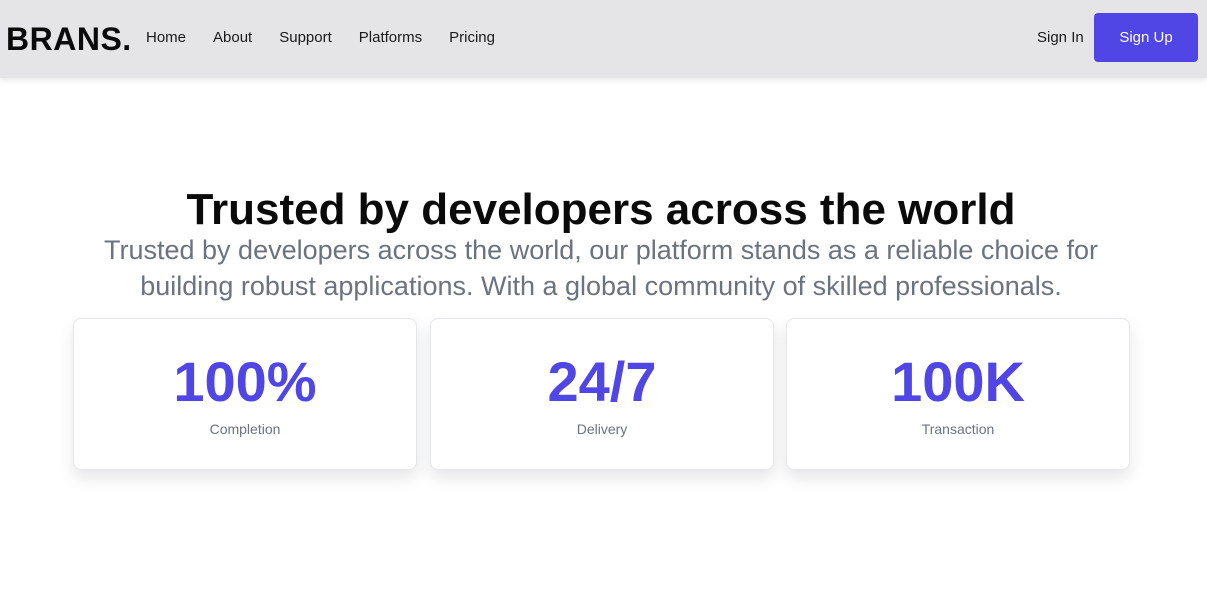 The width and height of the screenshot is (1207, 593). Describe the element at coordinates (245, 429) in the screenshot. I see `stat-label: Completion` at that location.